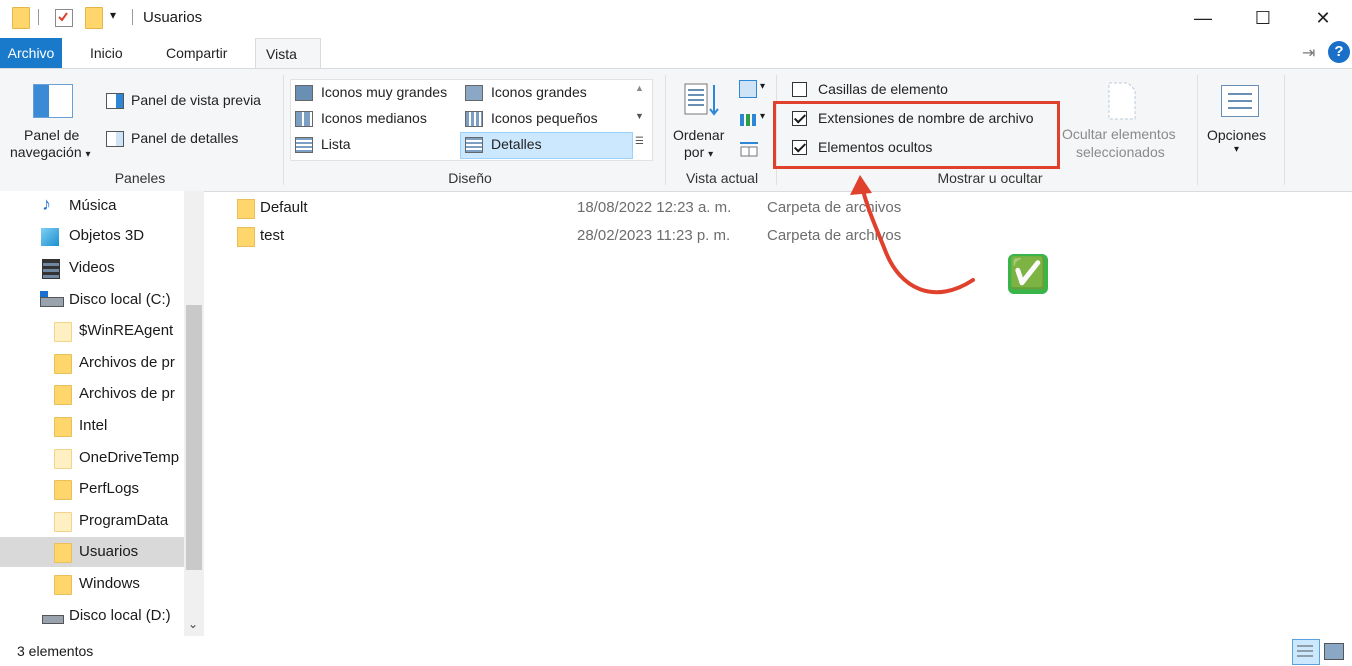  Describe the element at coordinates (539, 92) in the screenshot. I see `layout-large-icons: Iconos grandes` at that location.